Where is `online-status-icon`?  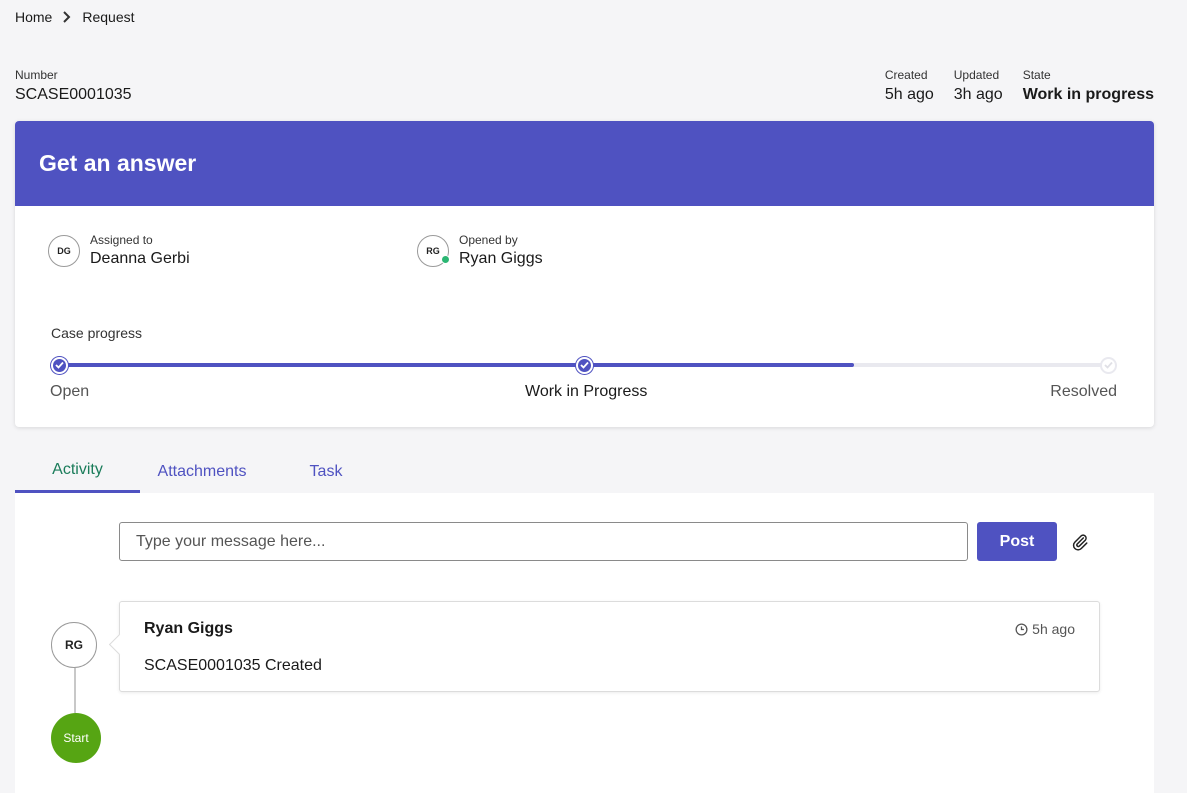
online-status-icon is located at coordinates (445, 259).